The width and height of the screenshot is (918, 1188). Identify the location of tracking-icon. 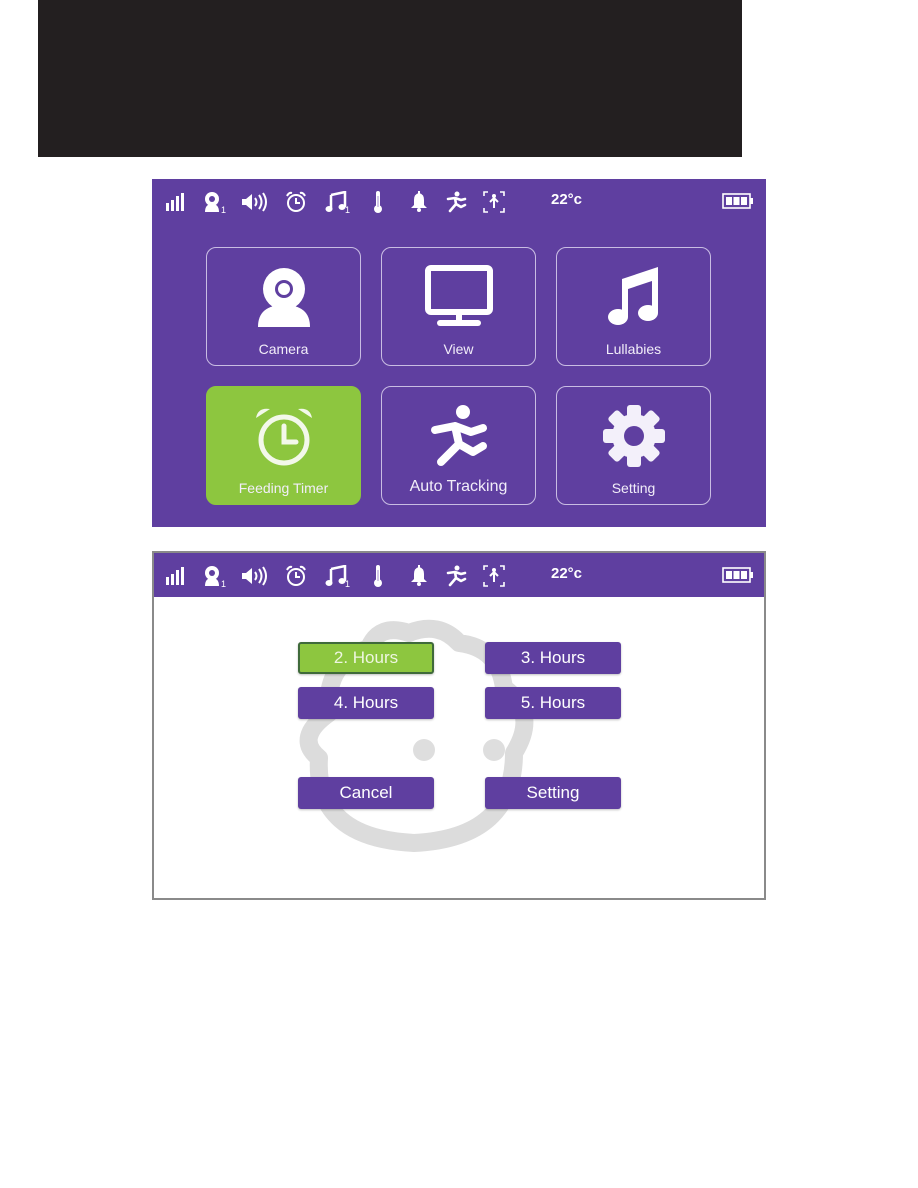
(494, 202).